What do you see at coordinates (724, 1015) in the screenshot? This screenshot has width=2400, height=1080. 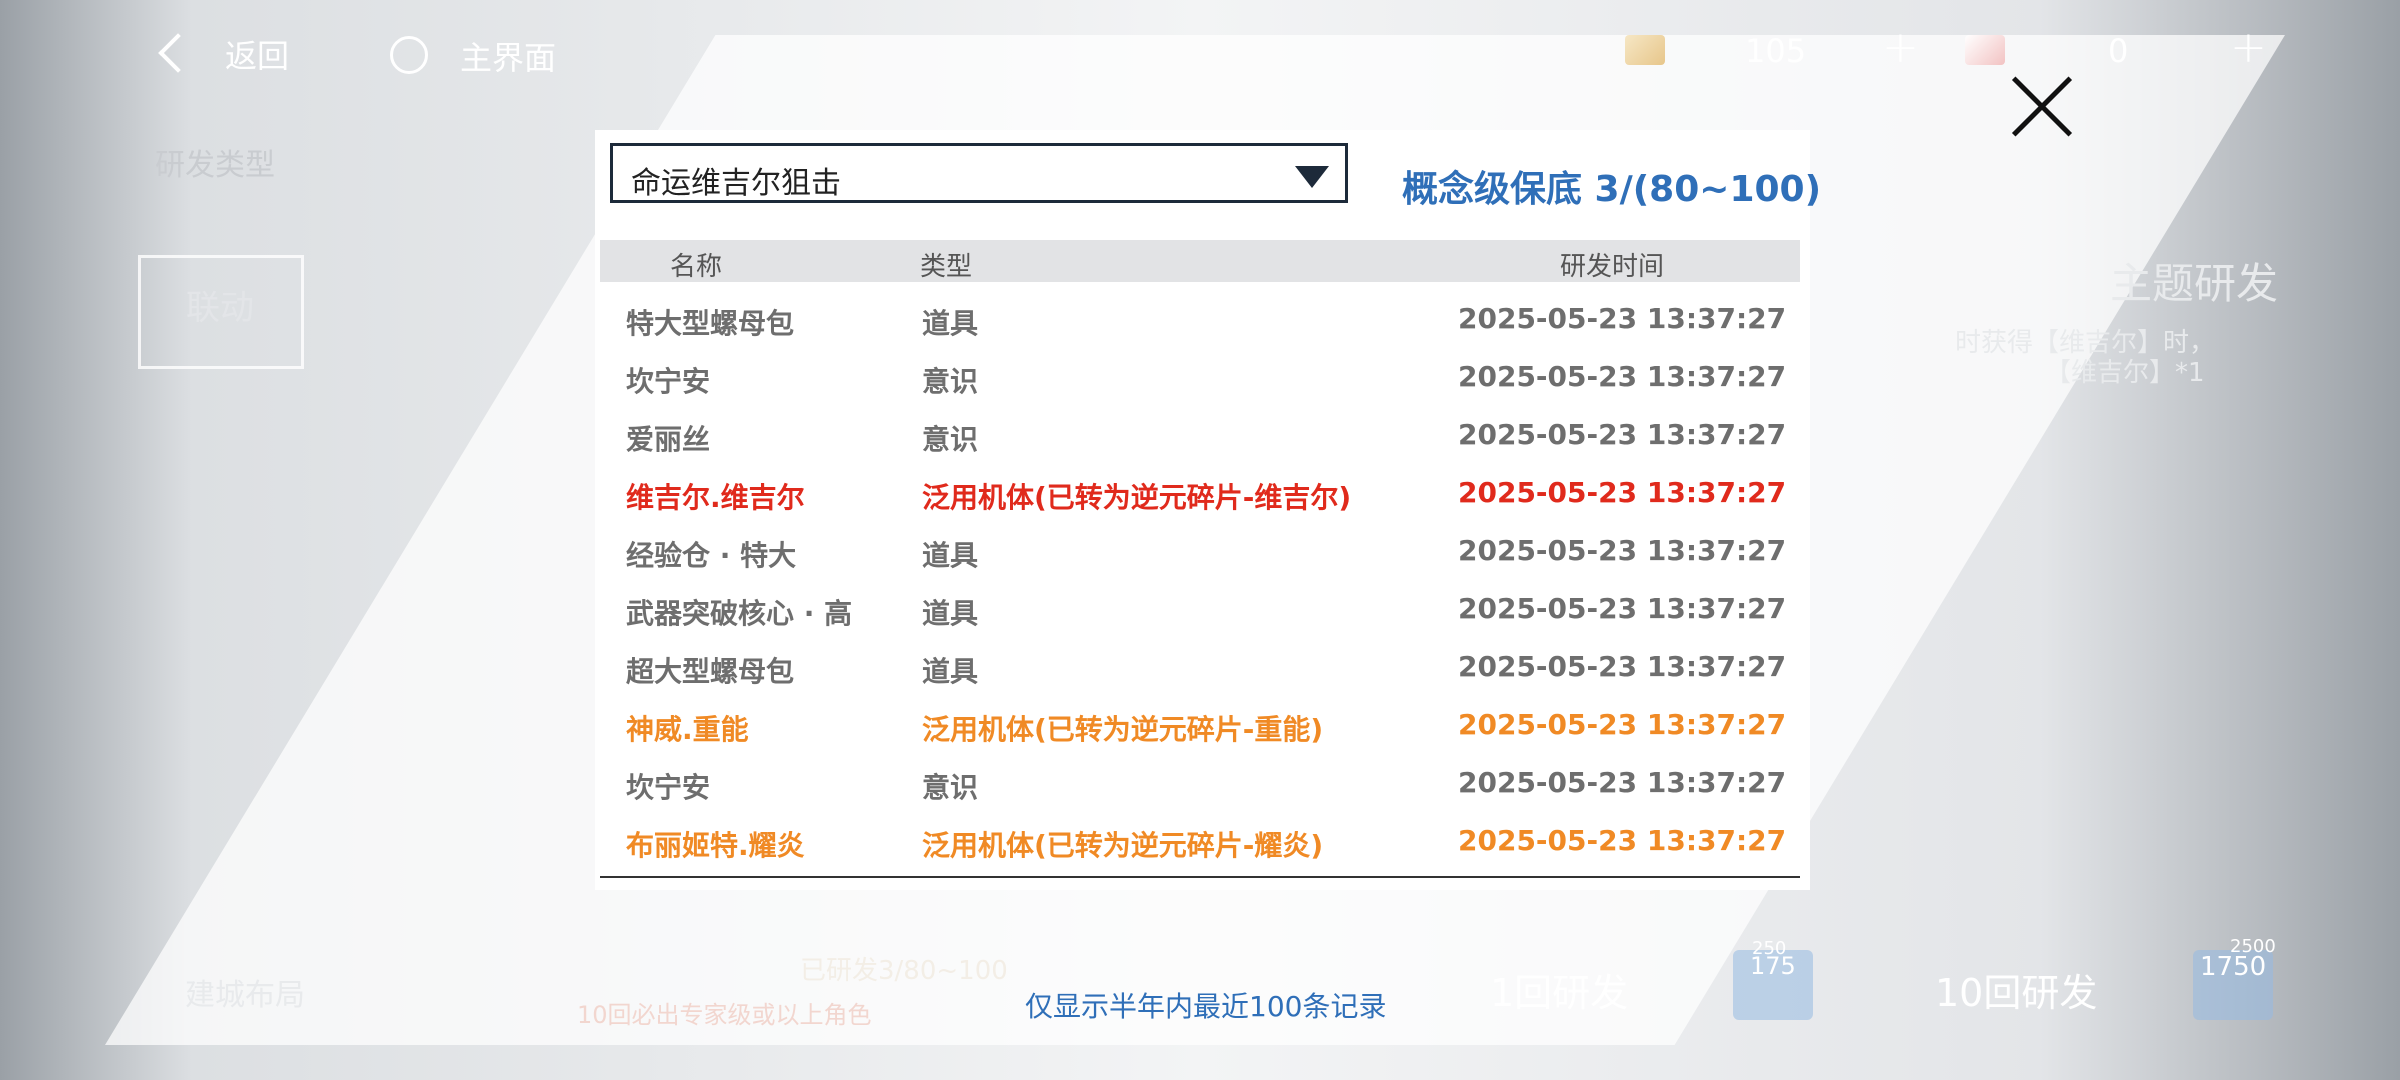 I see `guarantee-text: 10回必出专家级或以上角色` at bounding box center [724, 1015].